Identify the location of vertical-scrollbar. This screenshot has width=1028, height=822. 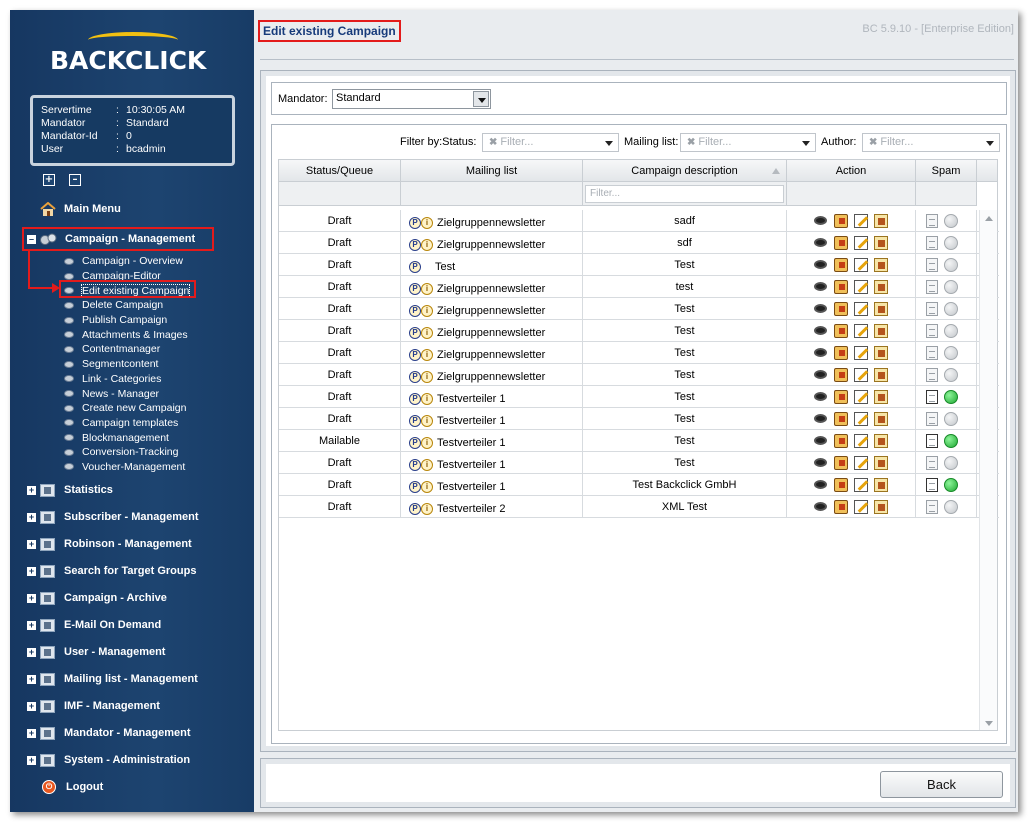
(988, 470).